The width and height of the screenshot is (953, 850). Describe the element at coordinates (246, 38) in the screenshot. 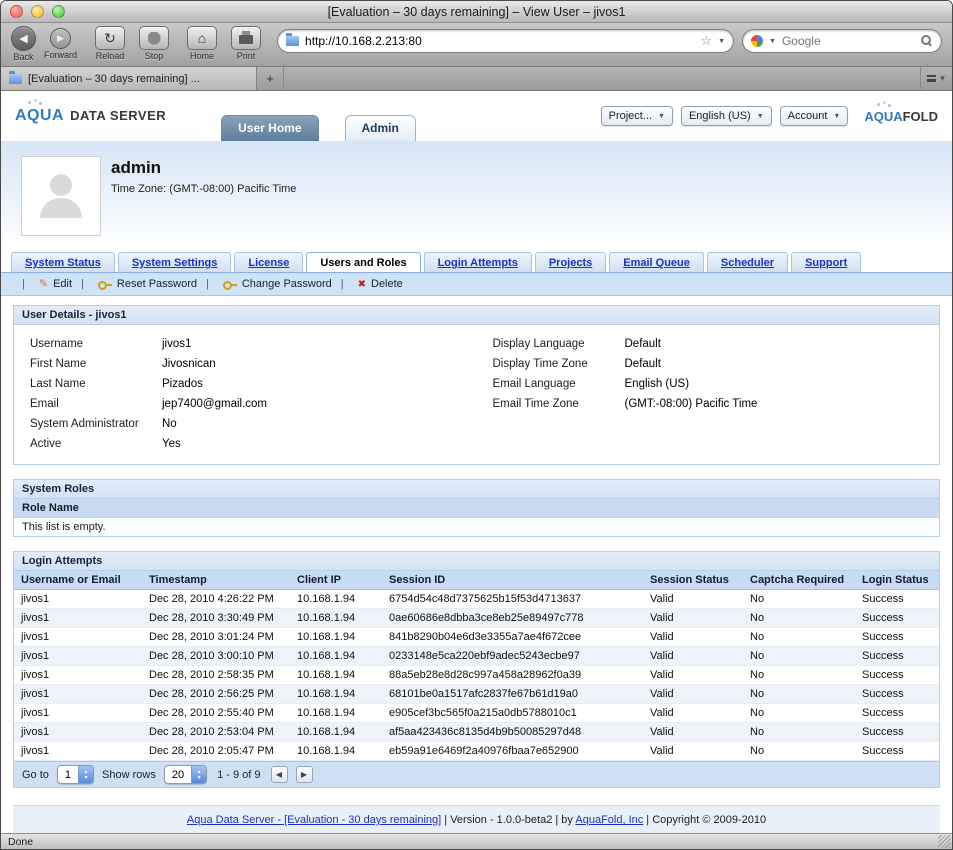

I see `print-button` at that location.